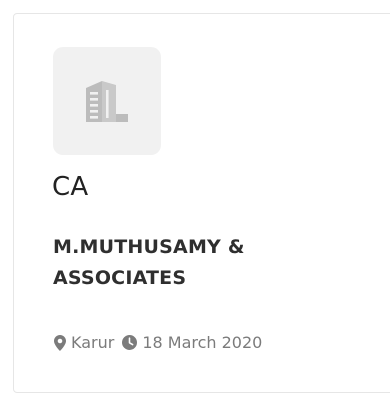  What do you see at coordinates (70, 187) in the screenshot?
I see `job-title: CA` at bounding box center [70, 187].